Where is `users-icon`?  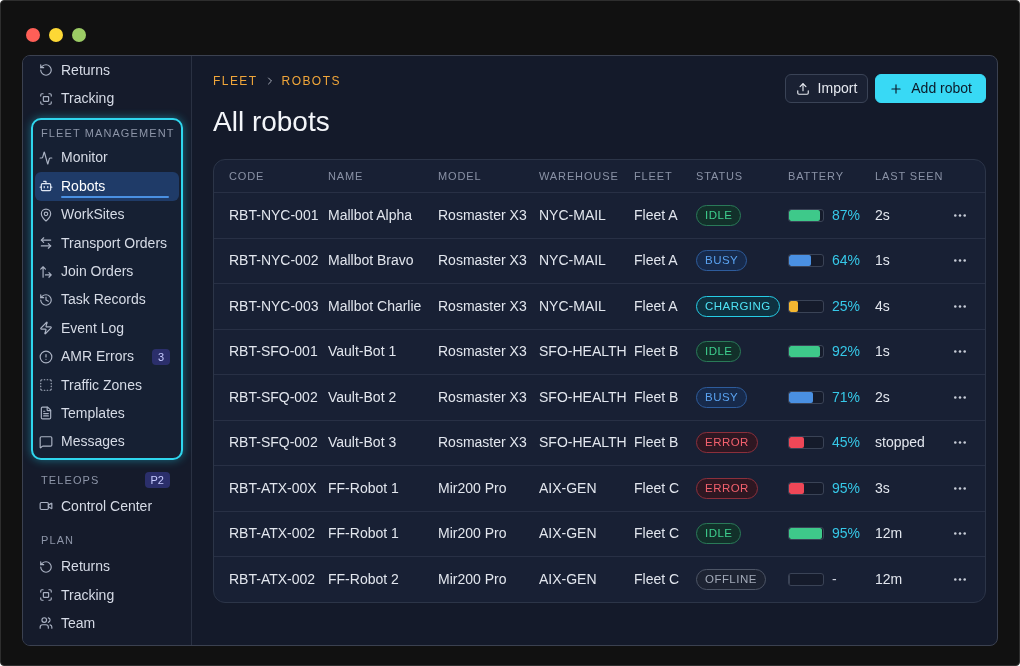
users-icon is located at coordinates (46, 623).